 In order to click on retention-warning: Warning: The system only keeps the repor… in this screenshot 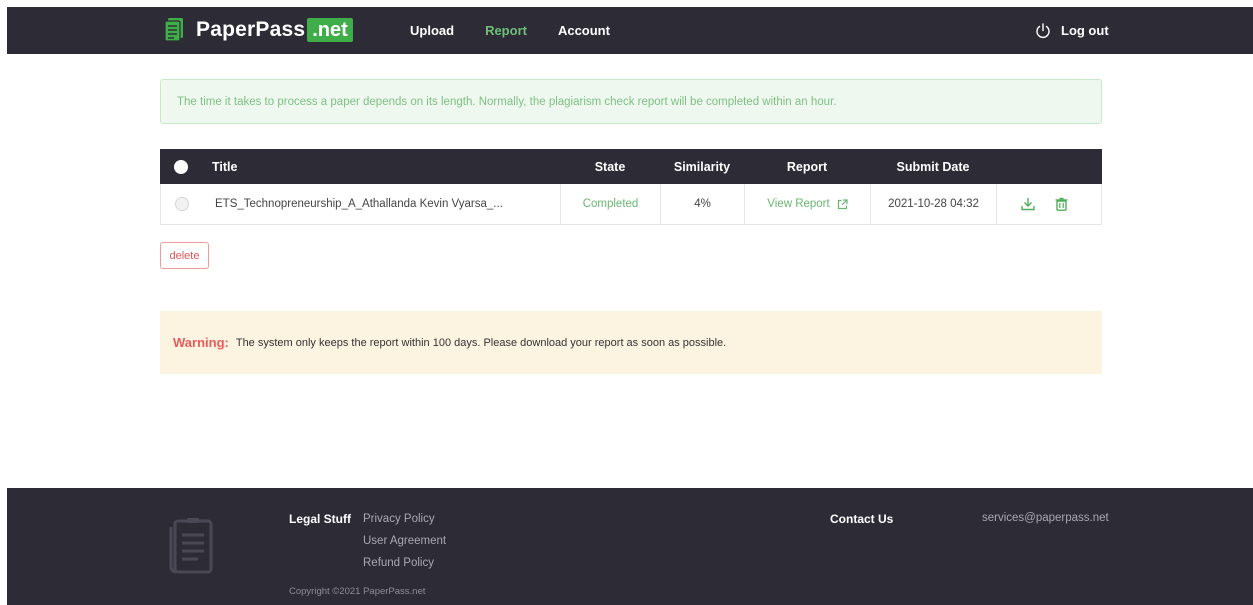, I will do `click(631, 342)`.